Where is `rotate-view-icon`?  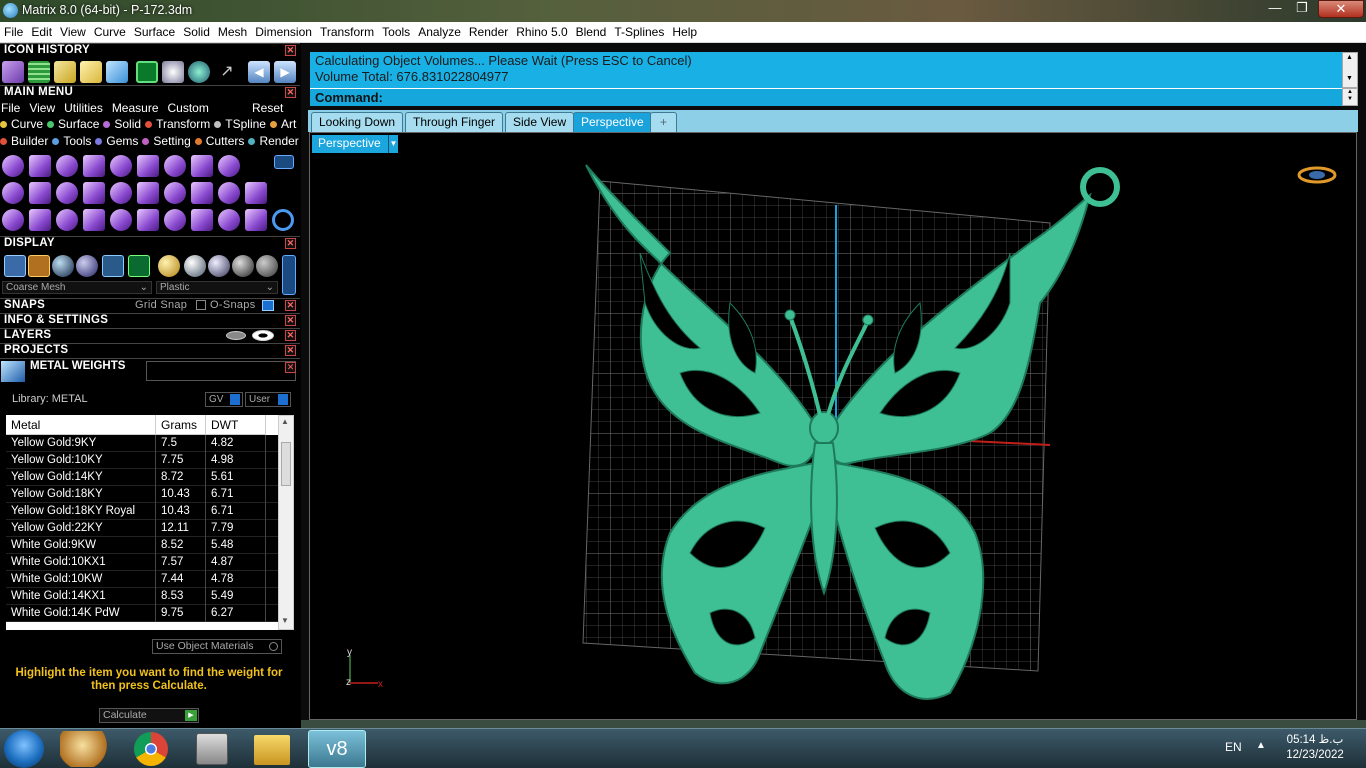
rotate-view-icon is located at coordinates (1317, 175).